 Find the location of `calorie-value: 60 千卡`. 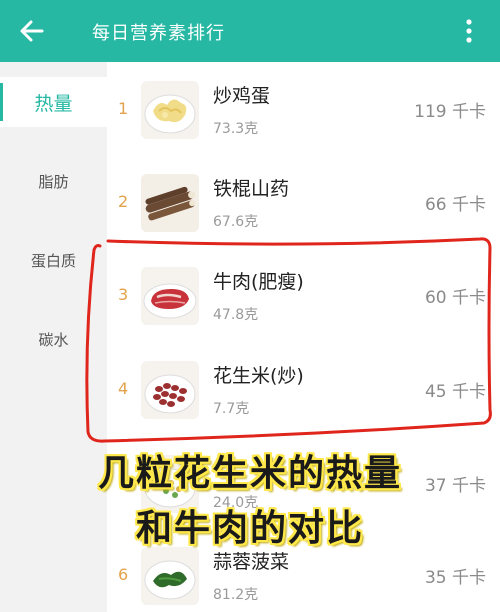

calorie-value: 60 千卡 is located at coordinates (455, 298).